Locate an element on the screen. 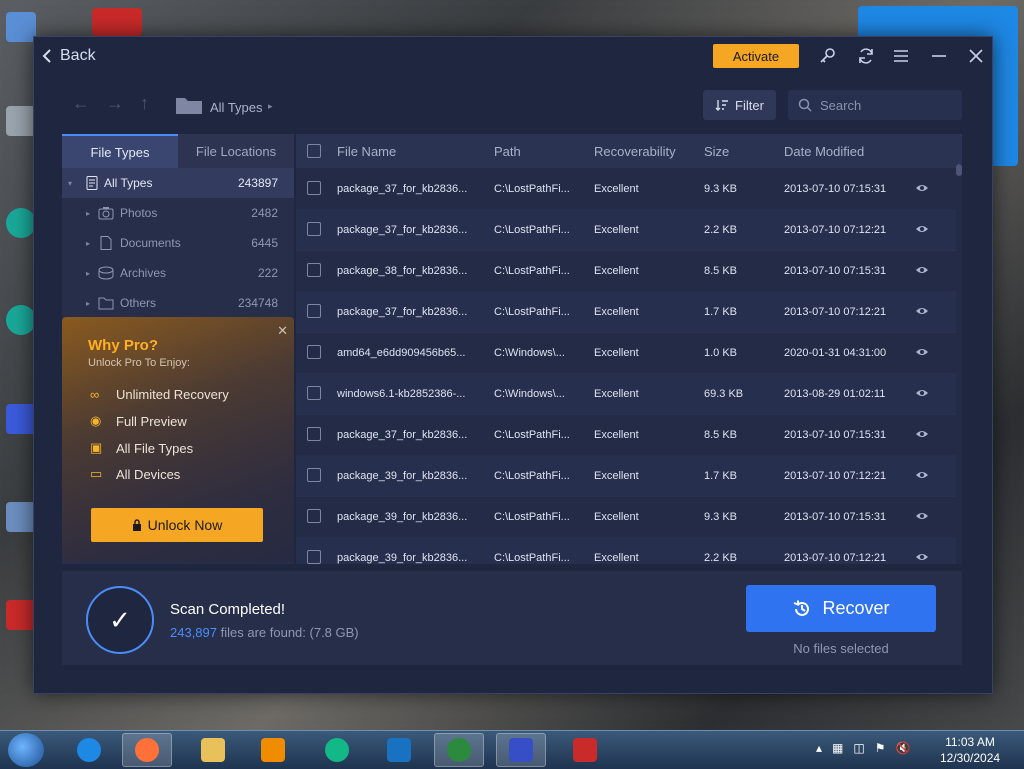 This screenshot has height=769, width=1024. close-icon: ✕ is located at coordinates (282, 331).